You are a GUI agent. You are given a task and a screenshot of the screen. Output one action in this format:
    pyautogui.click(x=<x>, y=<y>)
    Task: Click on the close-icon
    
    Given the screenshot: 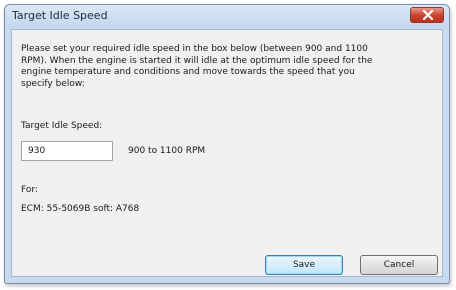 What is the action you would take?
    pyautogui.click(x=428, y=15)
    